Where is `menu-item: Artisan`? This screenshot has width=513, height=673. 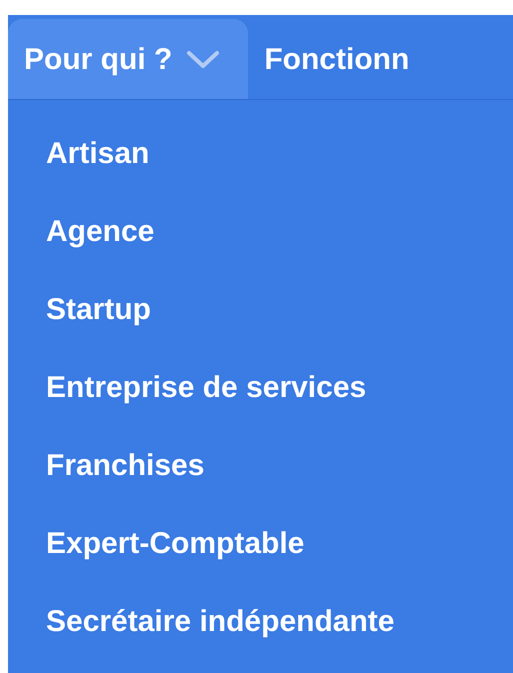 menu-item: Artisan is located at coordinates (279, 154).